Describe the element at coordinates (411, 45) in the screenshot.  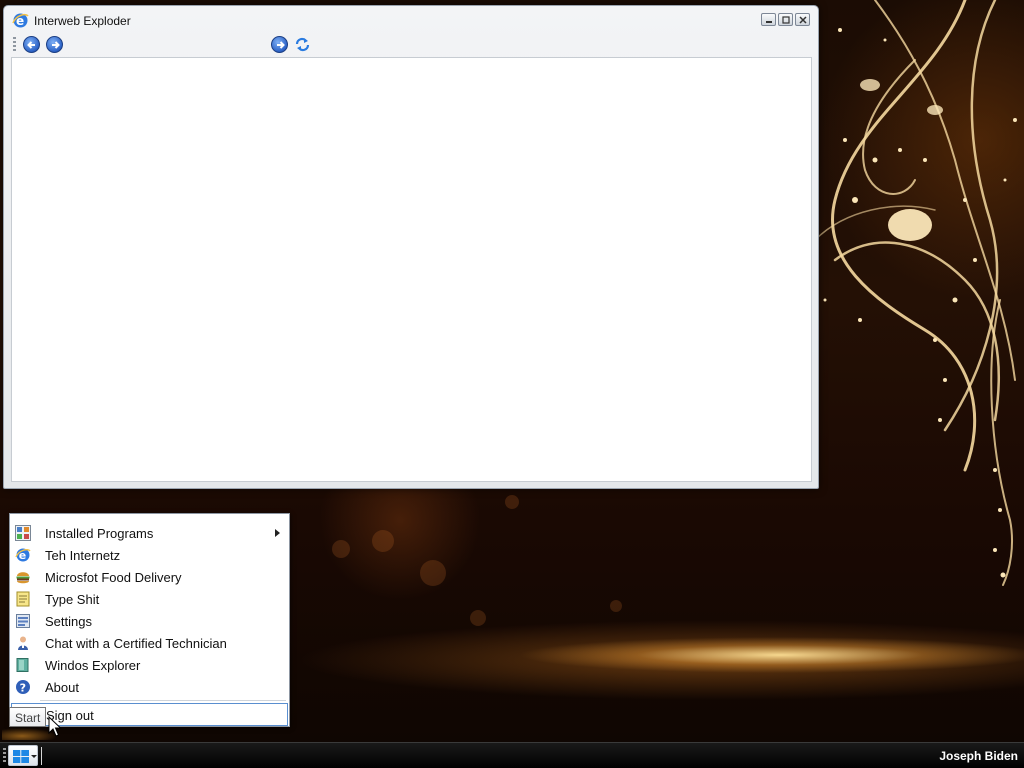
I see `browser-toolbar` at that location.